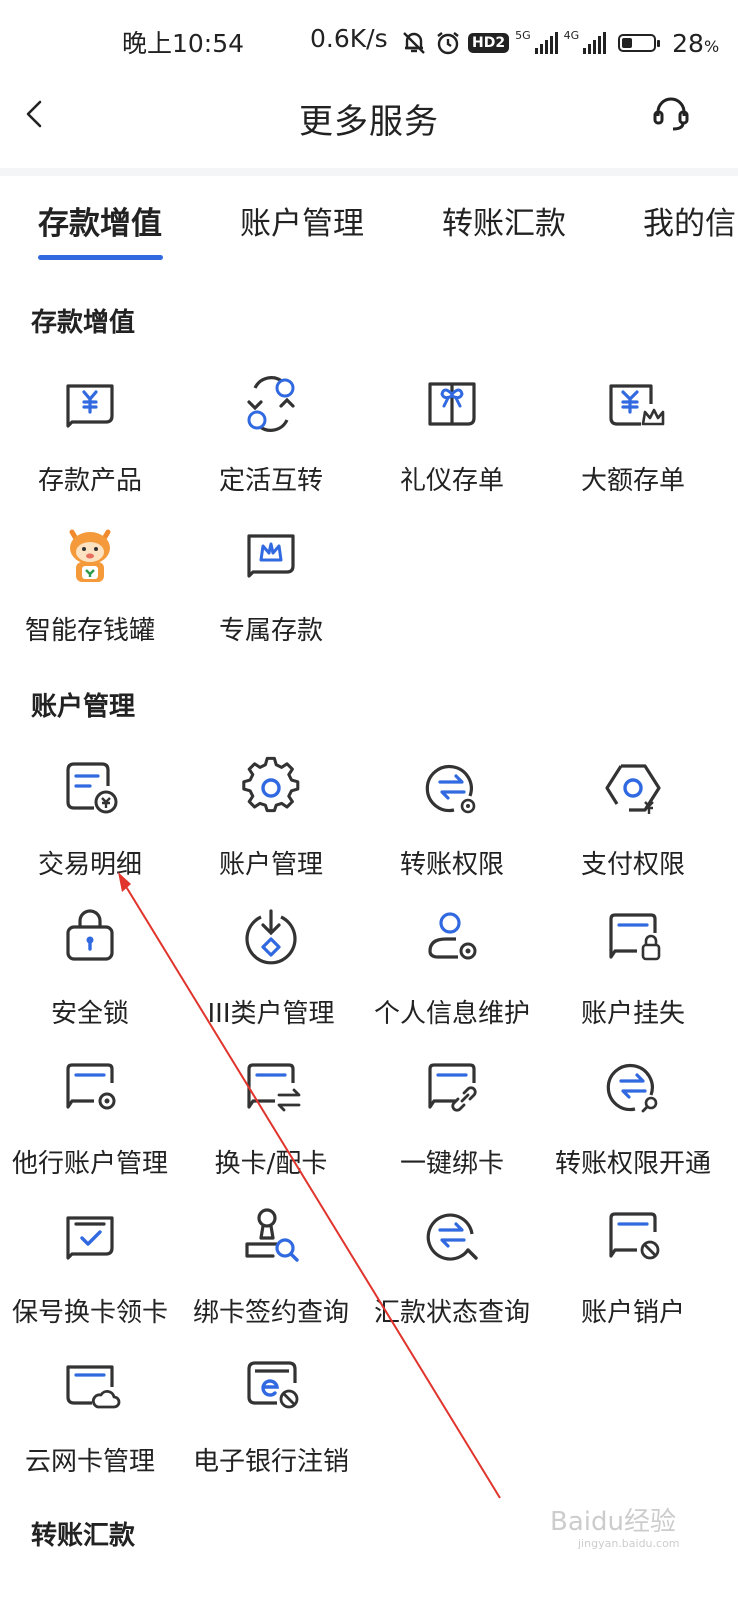 The width and height of the screenshot is (738, 1600). What do you see at coordinates (90, 826) in the screenshot?
I see `service-item: 交易明细` at bounding box center [90, 826].